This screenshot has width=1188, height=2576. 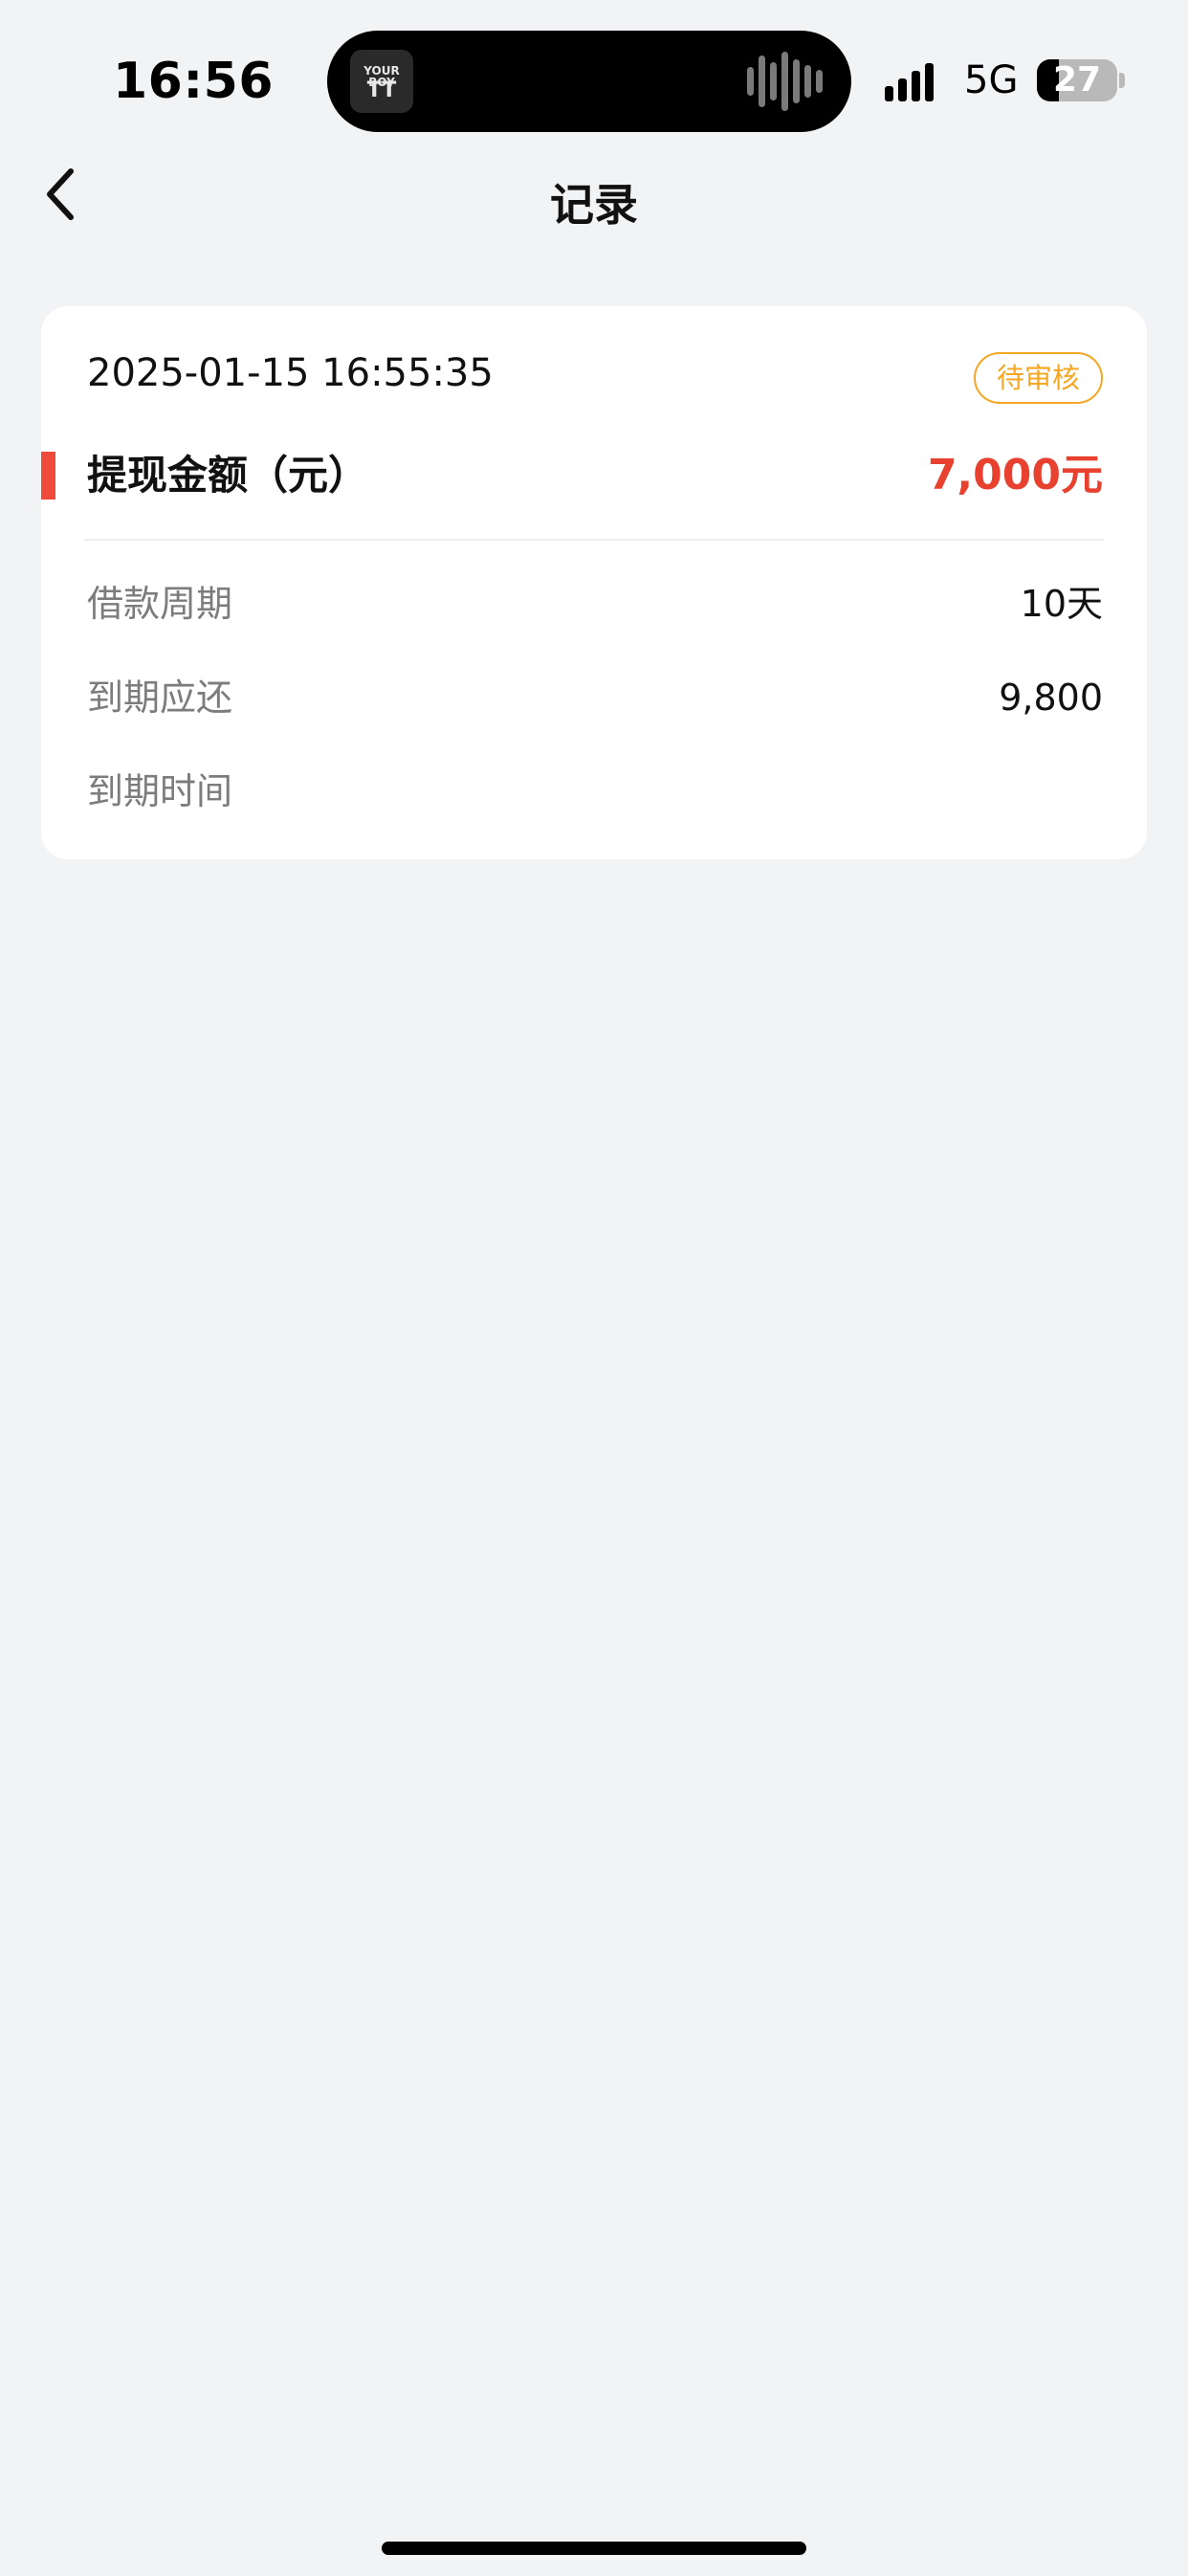 What do you see at coordinates (194, 81) in the screenshot?
I see `status-time: 16:56` at bounding box center [194, 81].